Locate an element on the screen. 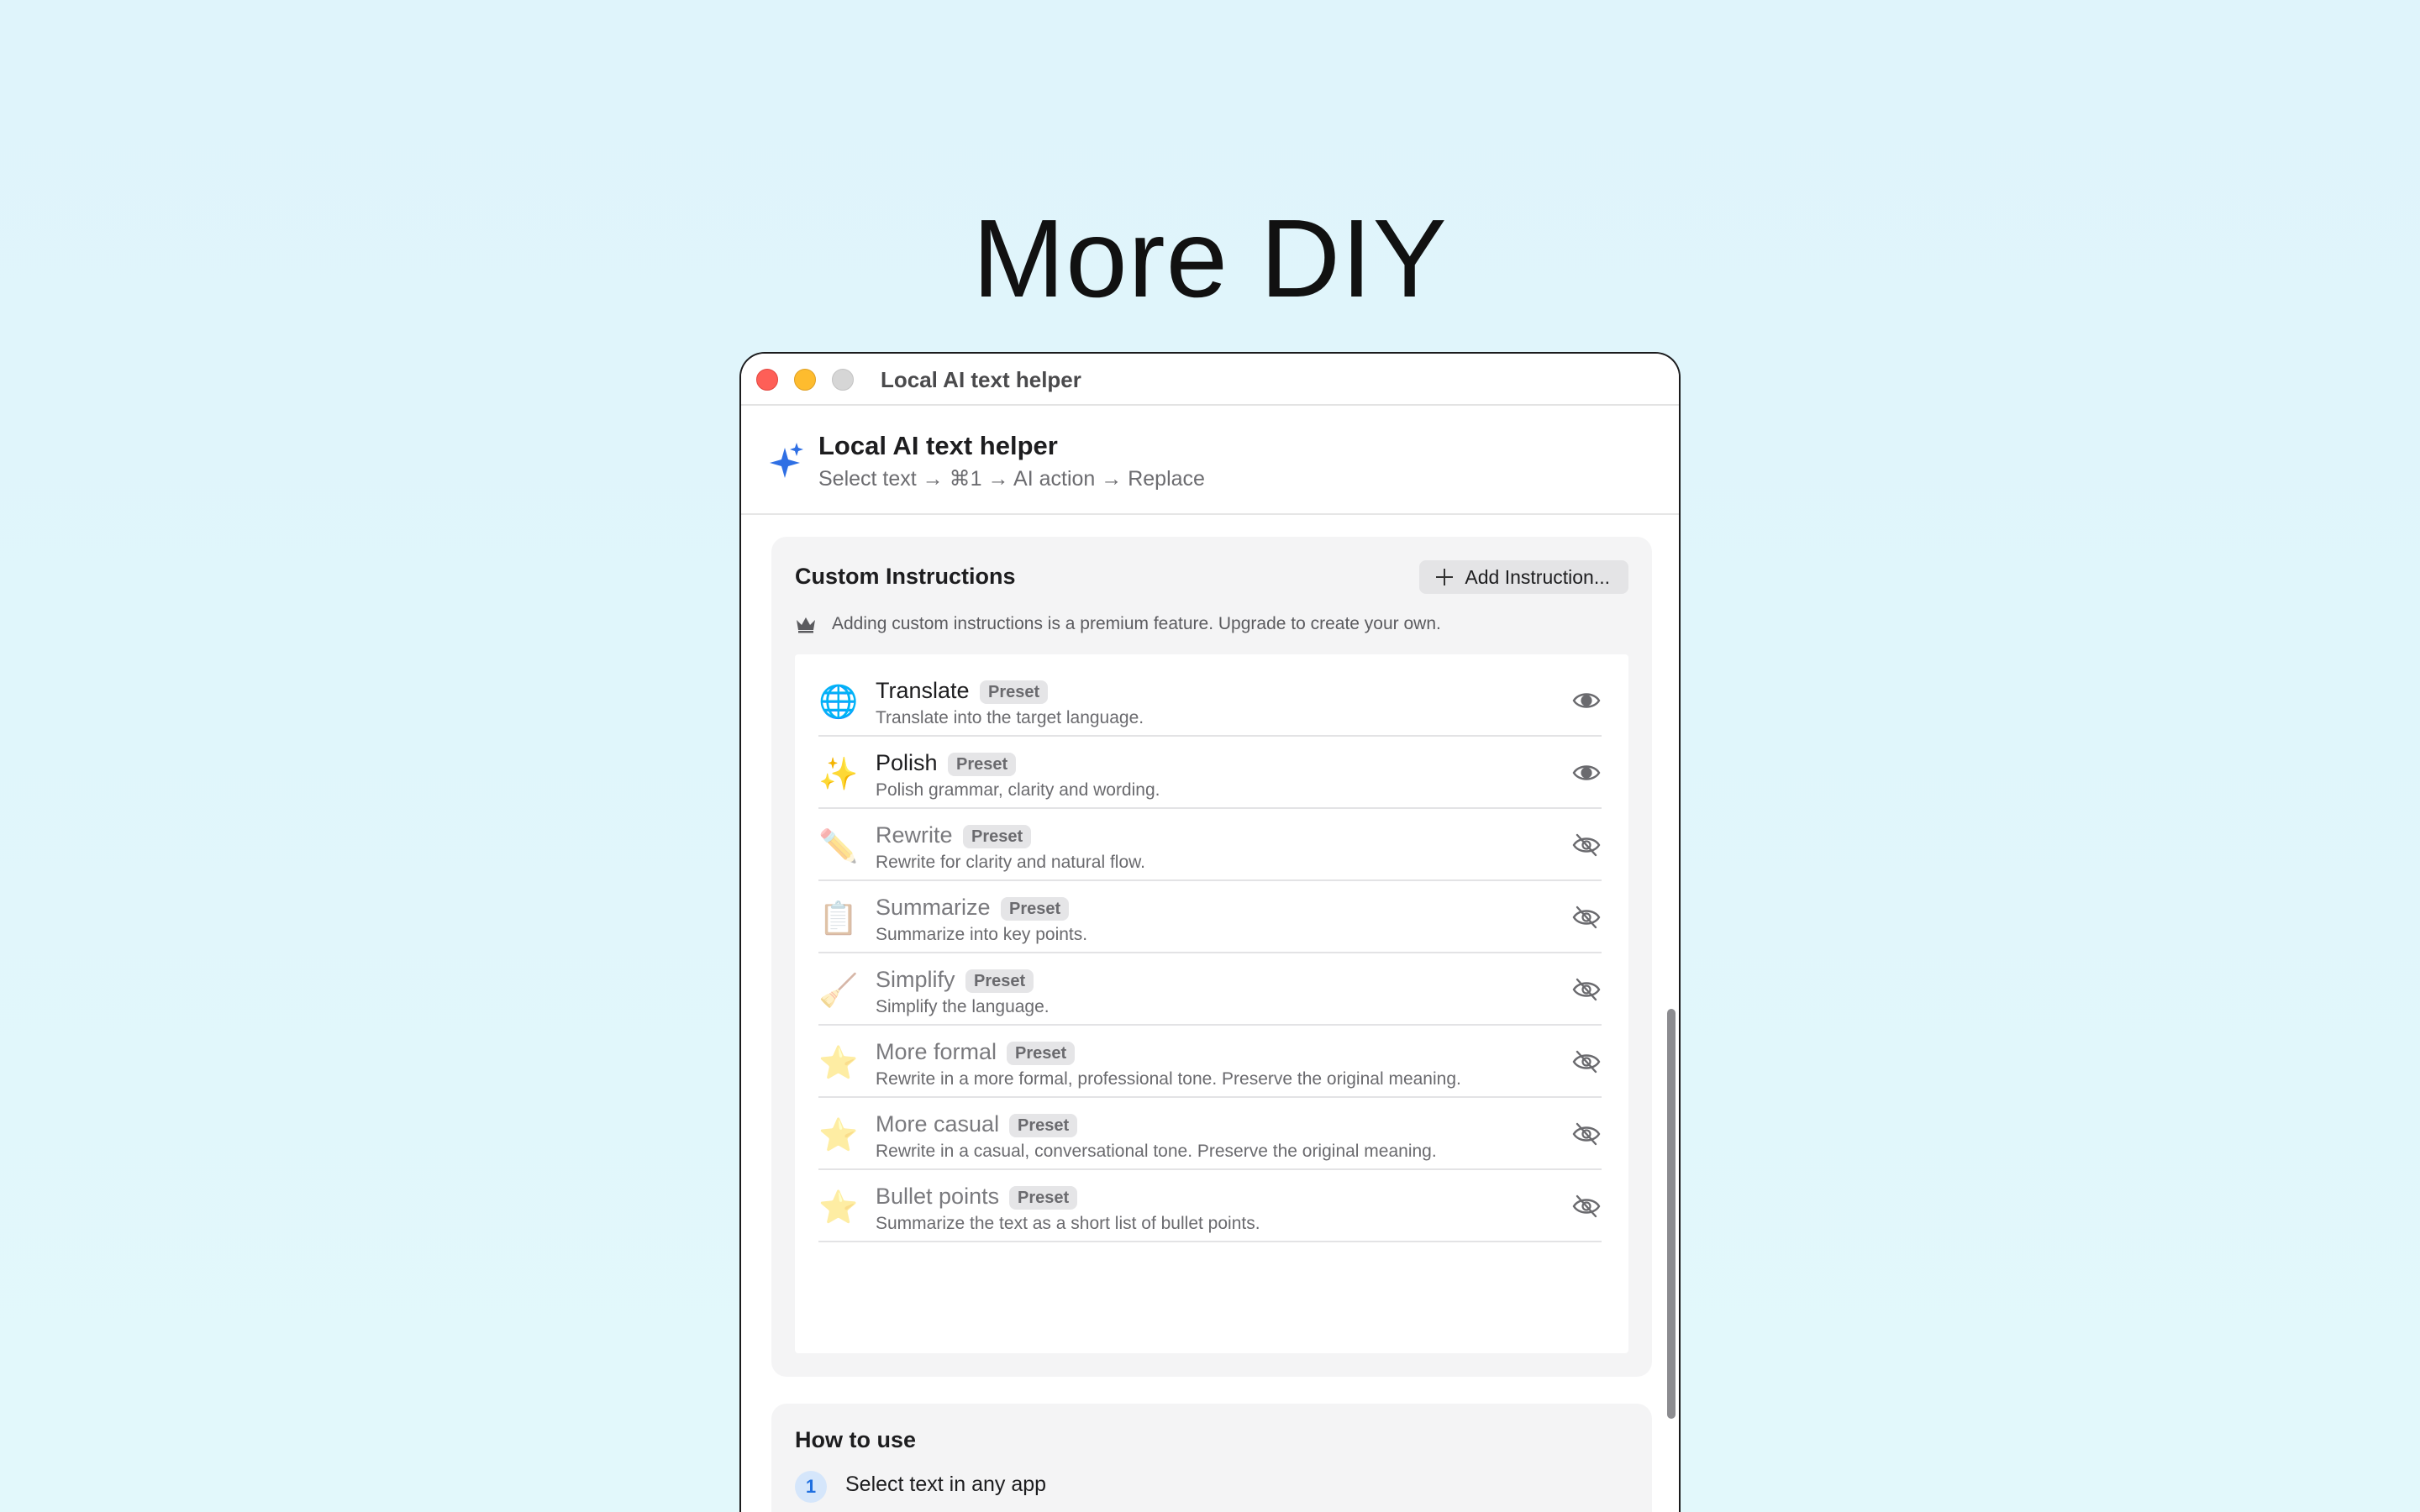 Image resolution: width=2420 pixels, height=1512 pixels. title-bar: Local AI text helper is located at coordinates (1210, 380).